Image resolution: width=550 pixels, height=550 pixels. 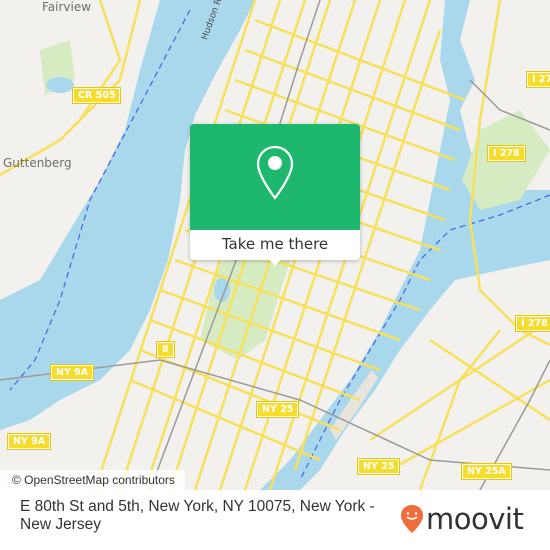 I want to click on attribution: © OpenStreetMap contributors, so click(x=92, y=480).